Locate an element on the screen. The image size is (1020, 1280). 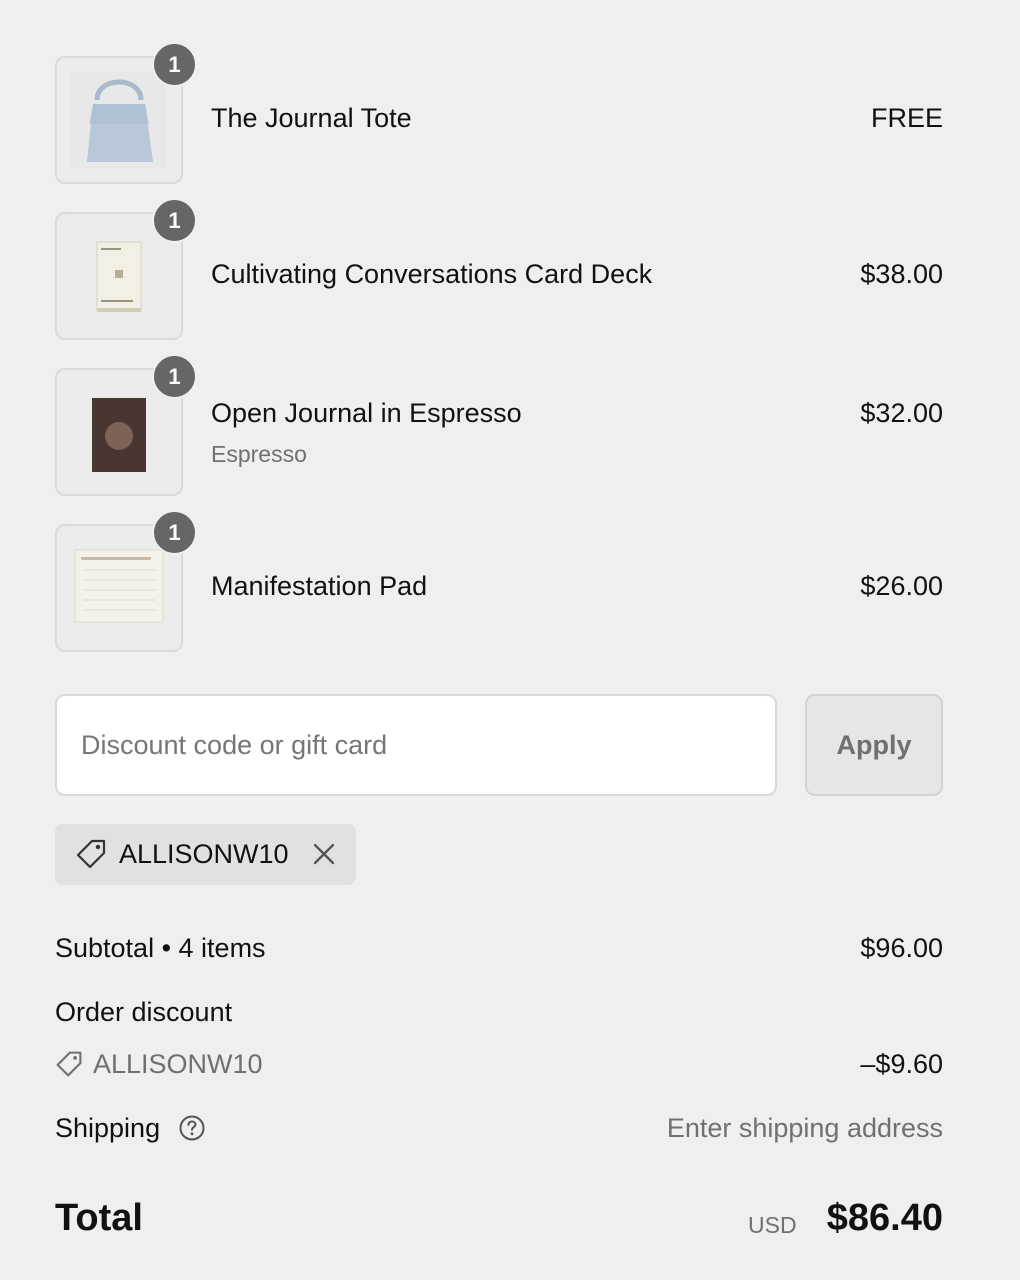
applied-discount-chip: ALLISONW10 is located at coordinates (205, 854).